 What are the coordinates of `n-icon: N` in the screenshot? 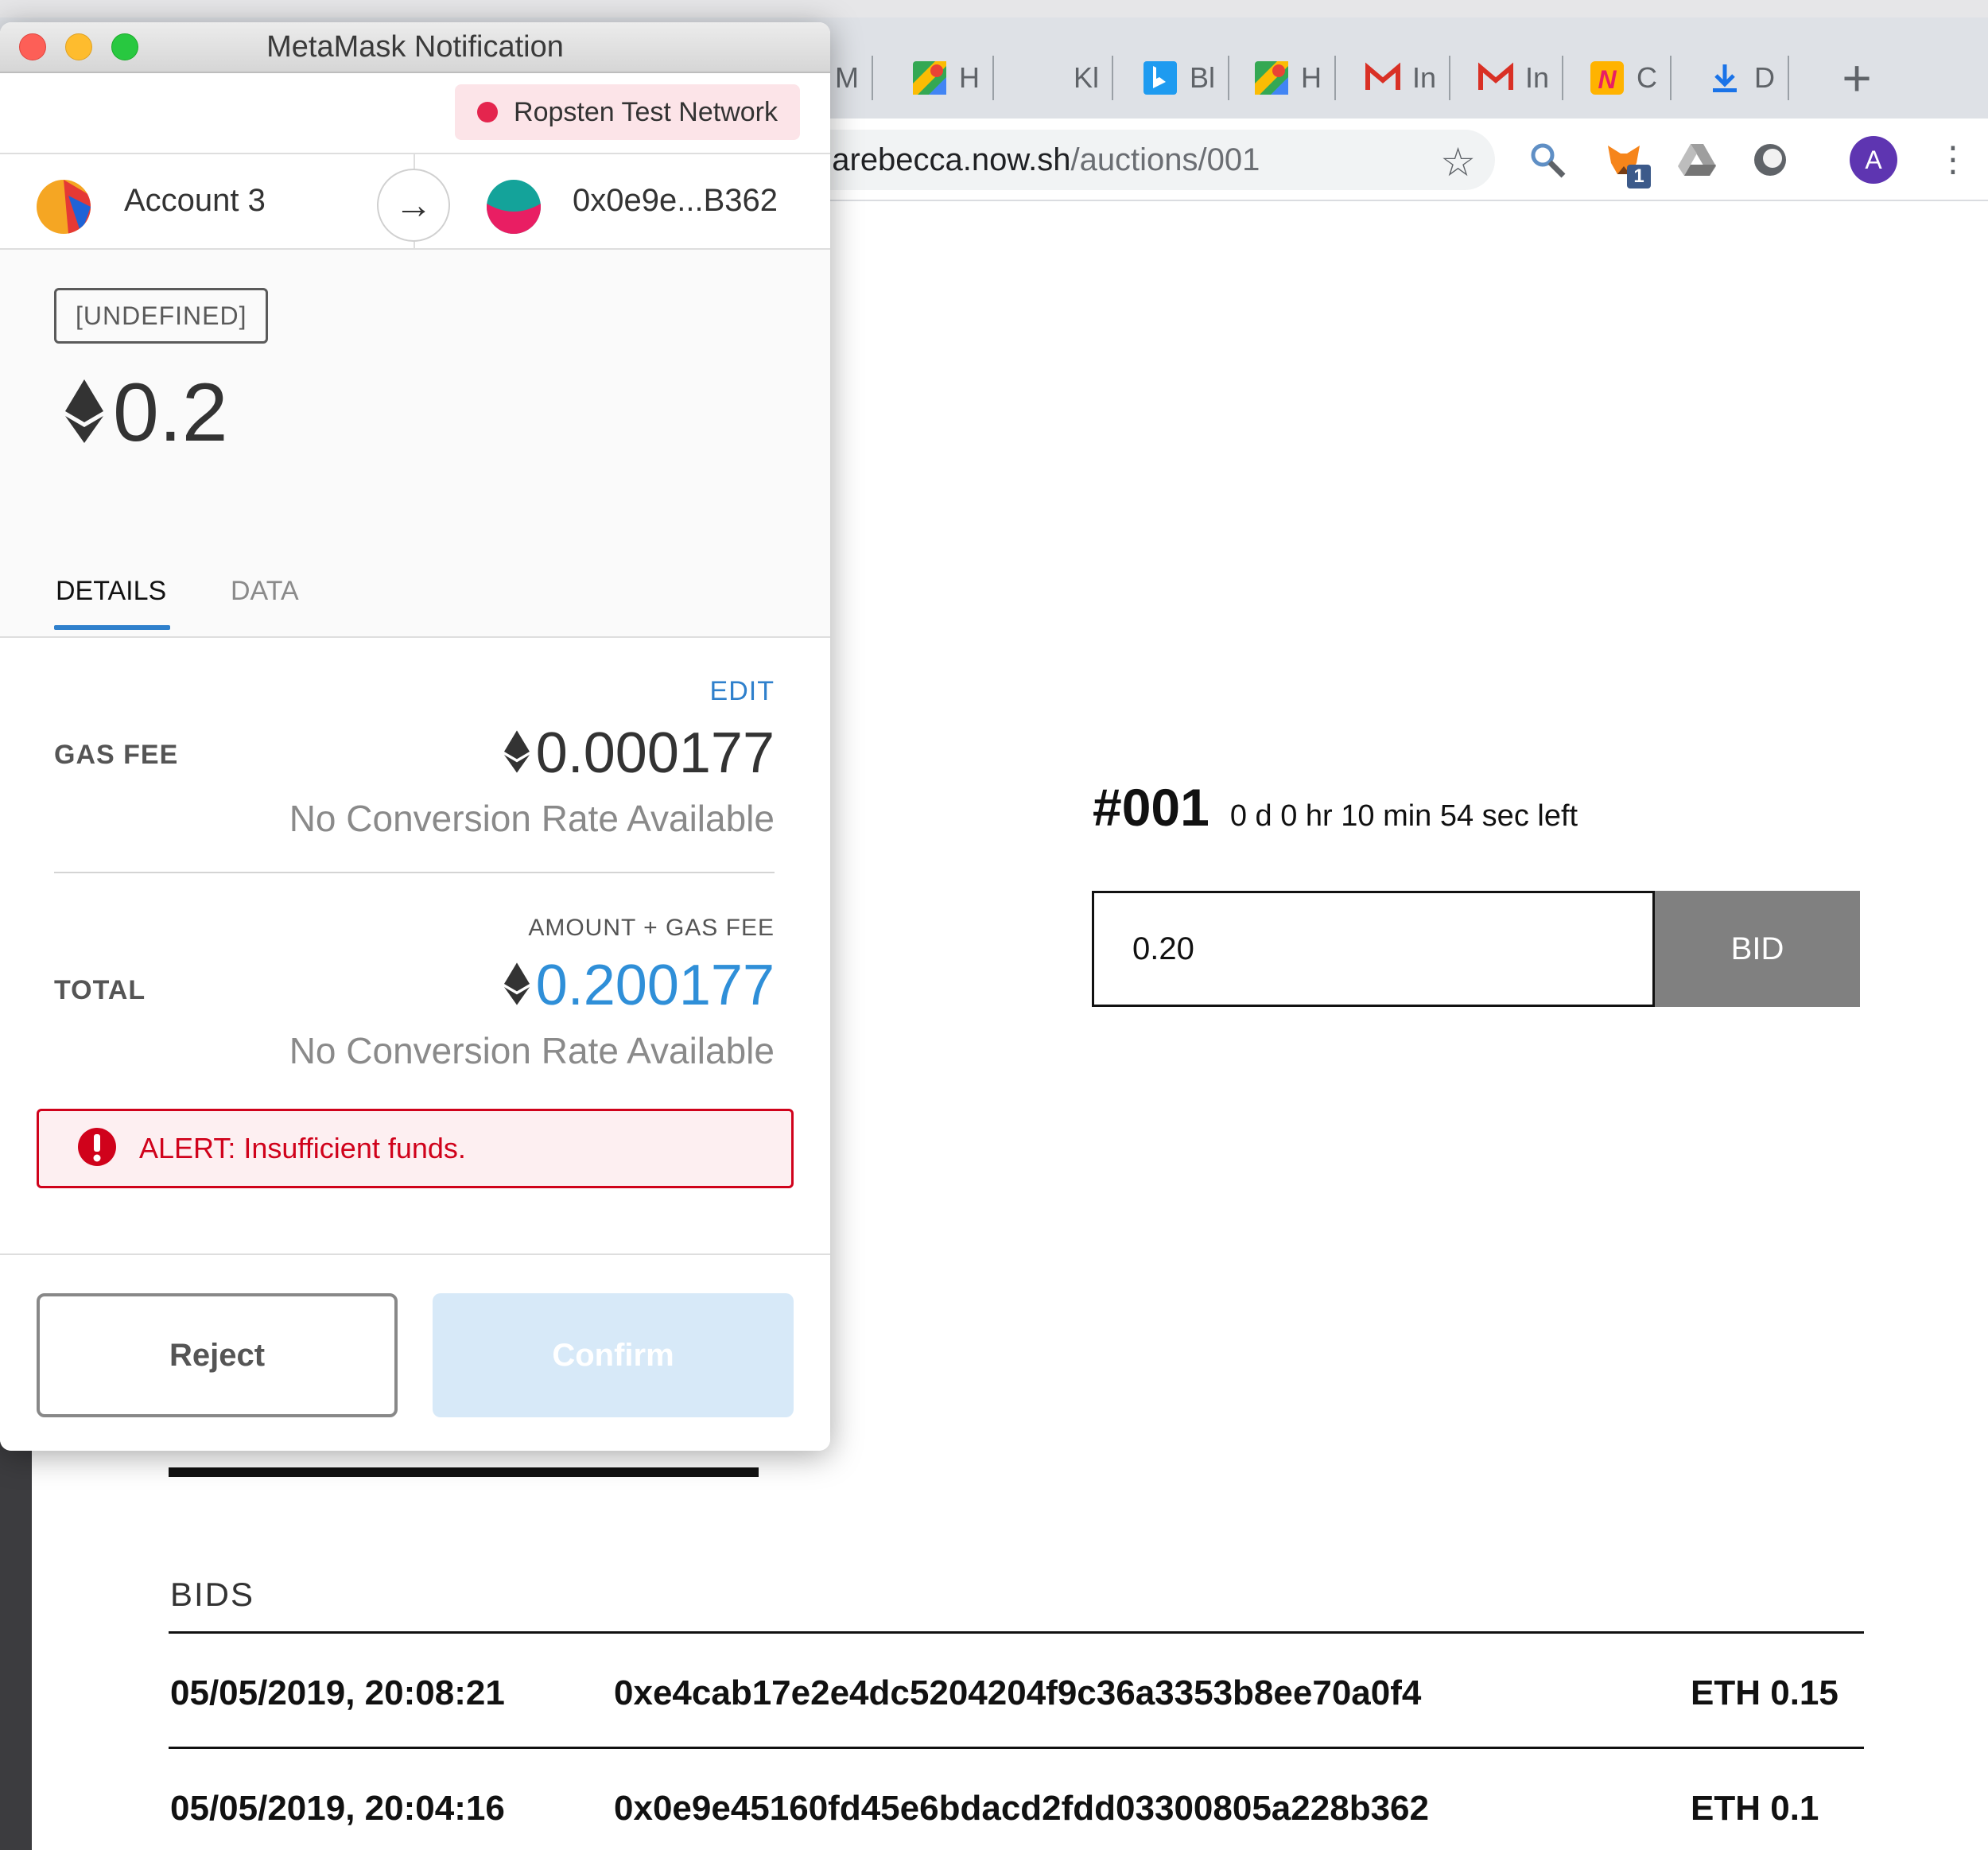 It's located at (1607, 78).